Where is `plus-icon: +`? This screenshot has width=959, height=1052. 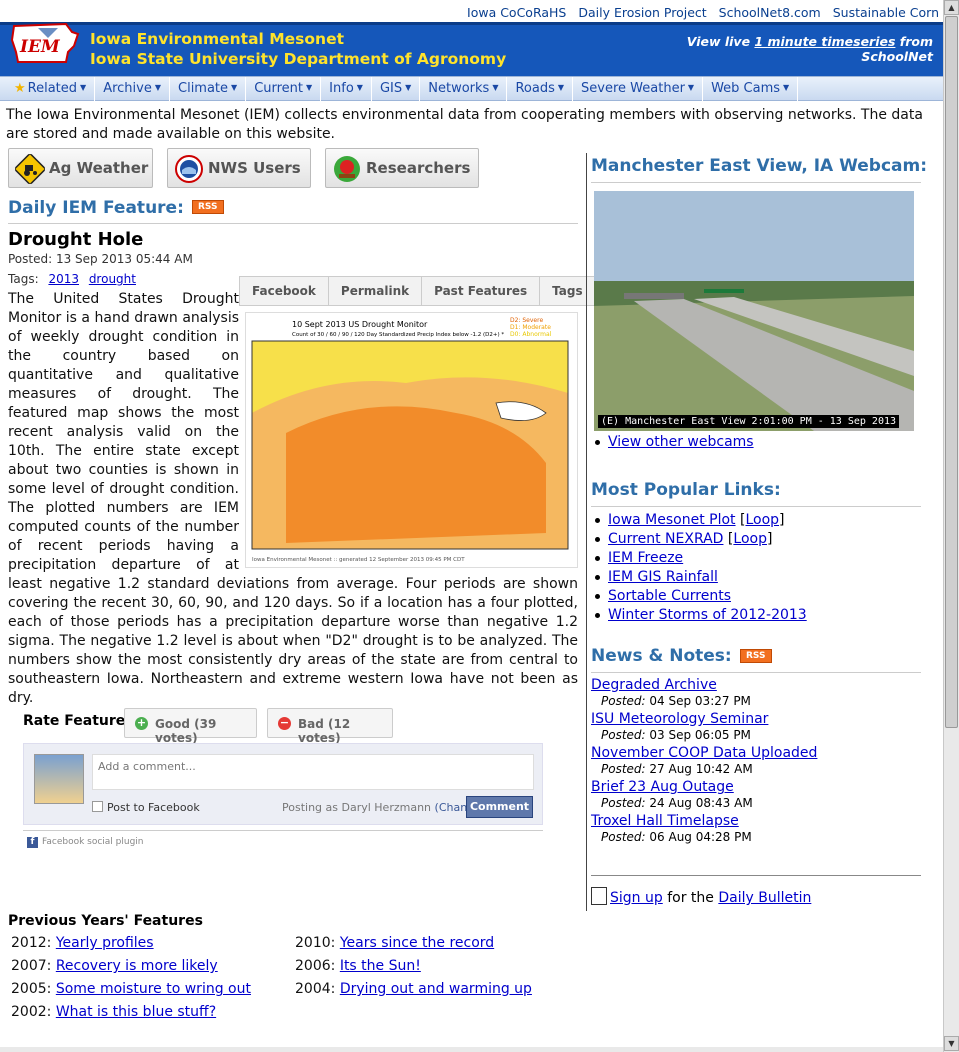 plus-icon: + is located at coordinates (141, 723).